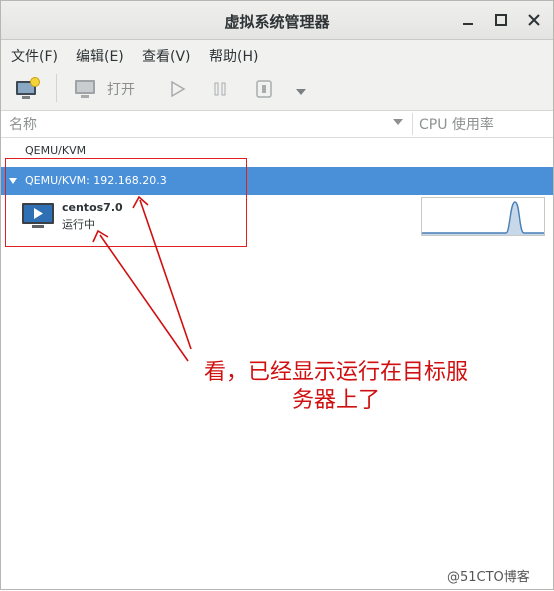 Image resolution: width=554 pixels, height=591 pixels. What do you see at coordinates (335, 400) in the screenshot?
I see `annotation-line-2: 务器上了` at bounding box center [335, 400].